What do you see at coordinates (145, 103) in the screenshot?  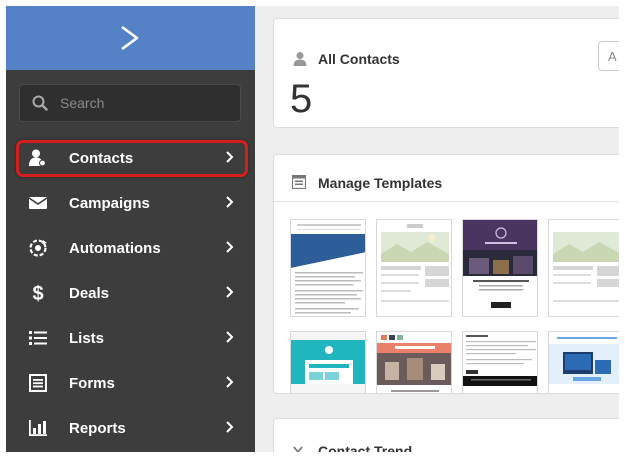 I see `search-input` at bounding box center [145, 103].